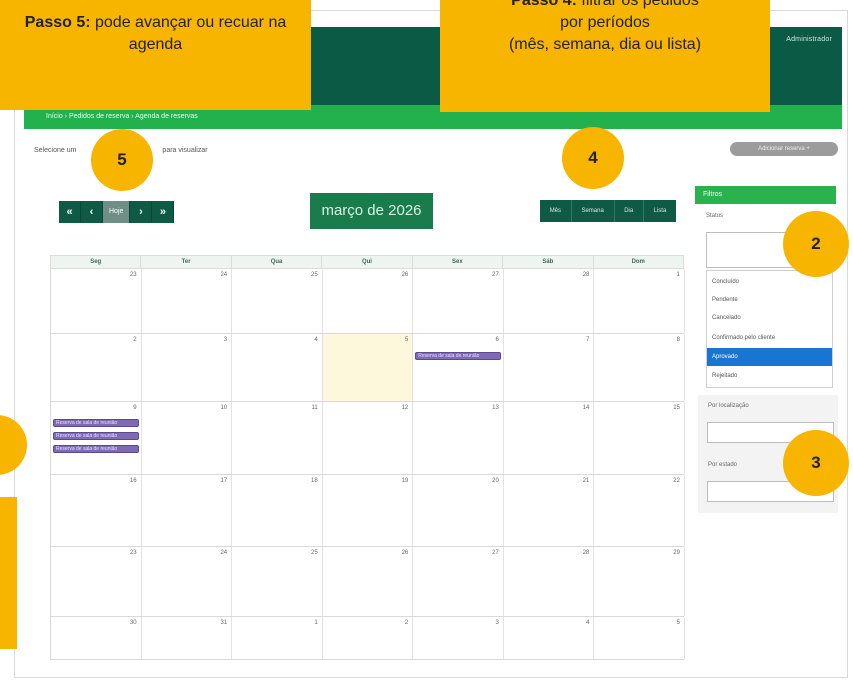 This screenshot has height=682, width=853. What do you see at coordinates (678, 340) in the screenshot?
I see `day-number: 8` at bounding box center [678, 340].